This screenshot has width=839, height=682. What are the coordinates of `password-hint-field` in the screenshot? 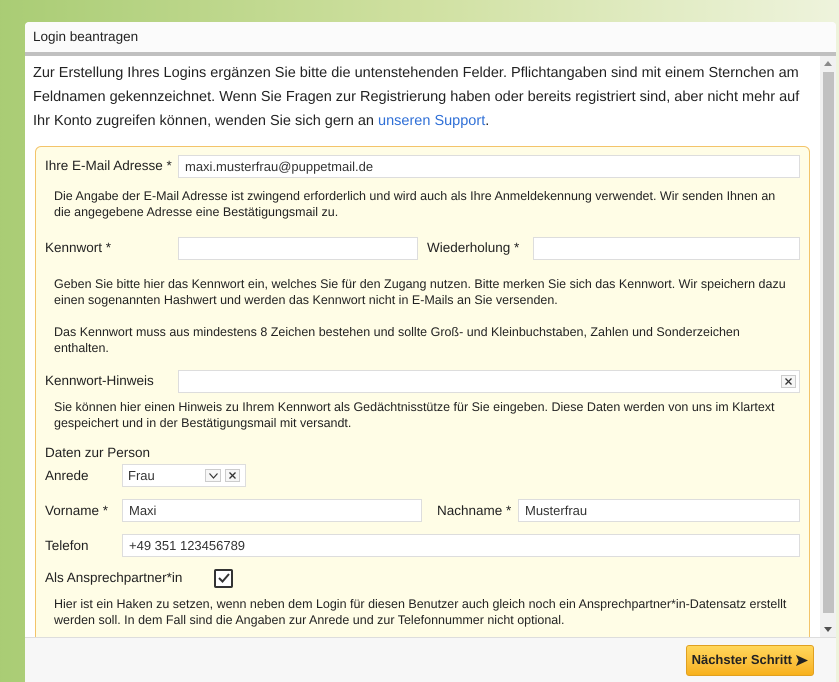 It's located at (489, 381).